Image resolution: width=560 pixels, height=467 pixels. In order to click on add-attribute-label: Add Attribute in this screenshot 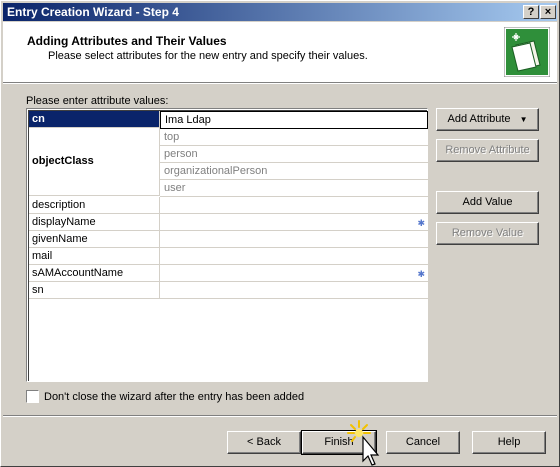, I will do `click(479, 119)`.